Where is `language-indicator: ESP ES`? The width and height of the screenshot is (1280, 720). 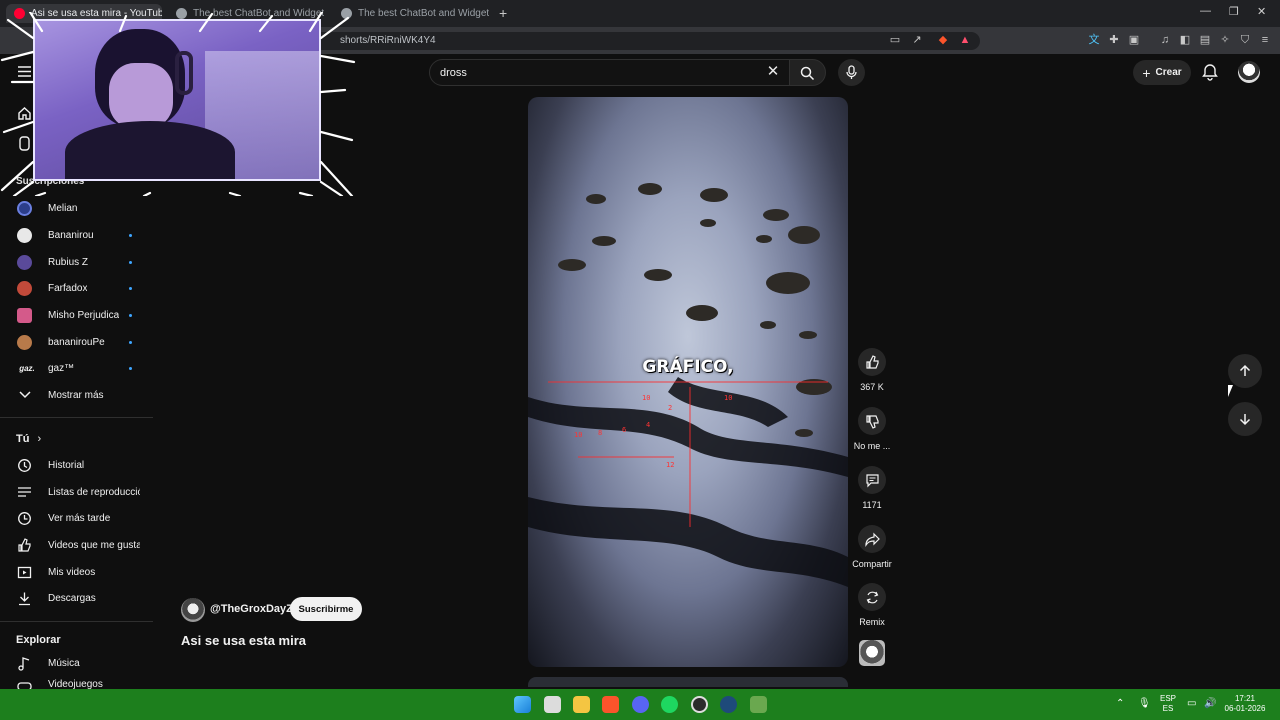 language-indicator: ESP ES is located at coordinates (1168, 704).